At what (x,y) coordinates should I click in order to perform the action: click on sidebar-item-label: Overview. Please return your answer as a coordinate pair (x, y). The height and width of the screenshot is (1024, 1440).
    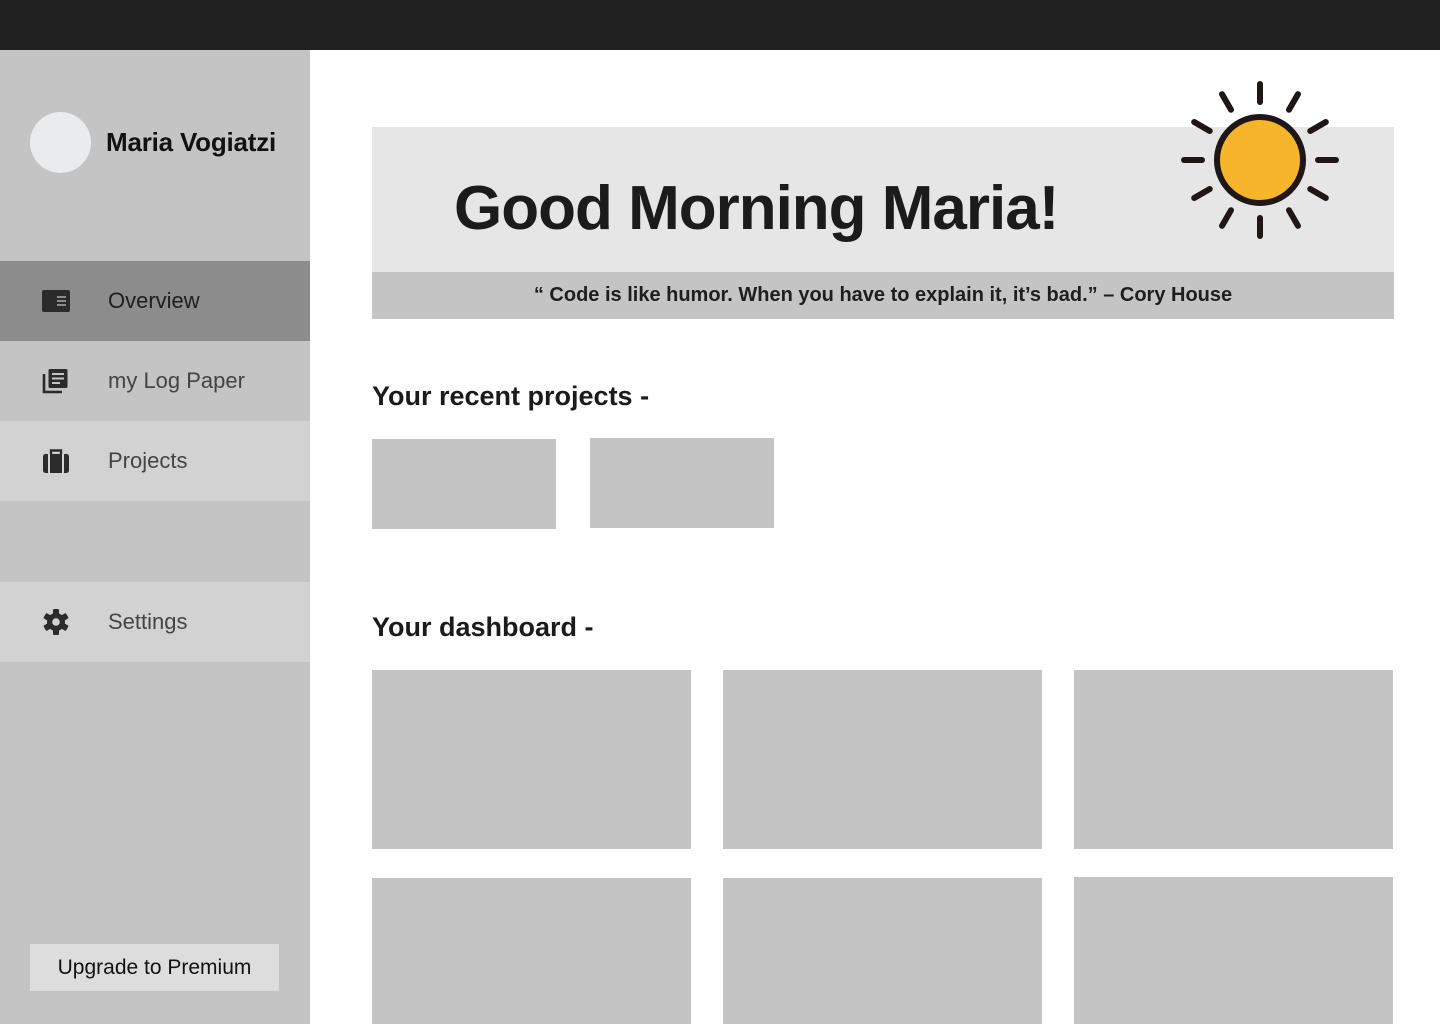
    Looking at the image, I should click on (154, 300).